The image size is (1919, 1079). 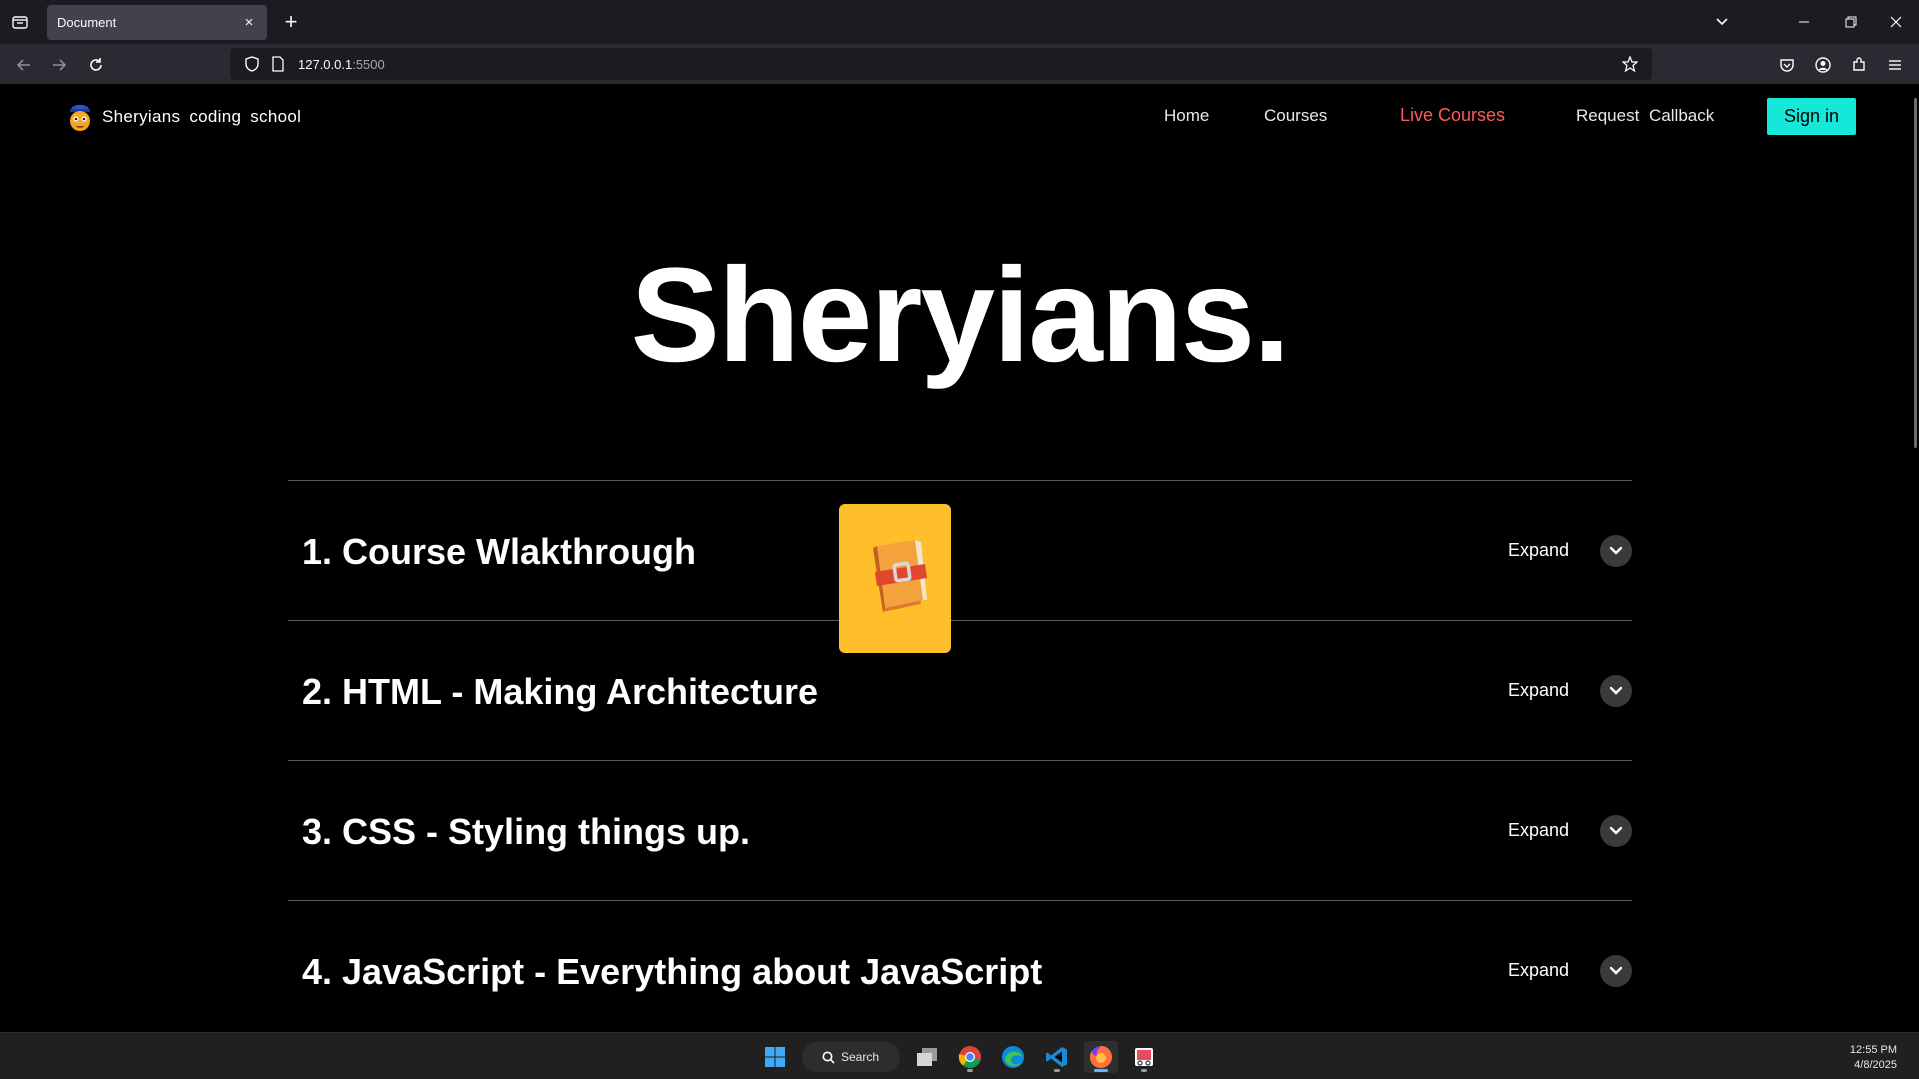 I want to click on course-title: 3. CSS - Styling things up., so click(x=526, y=831).